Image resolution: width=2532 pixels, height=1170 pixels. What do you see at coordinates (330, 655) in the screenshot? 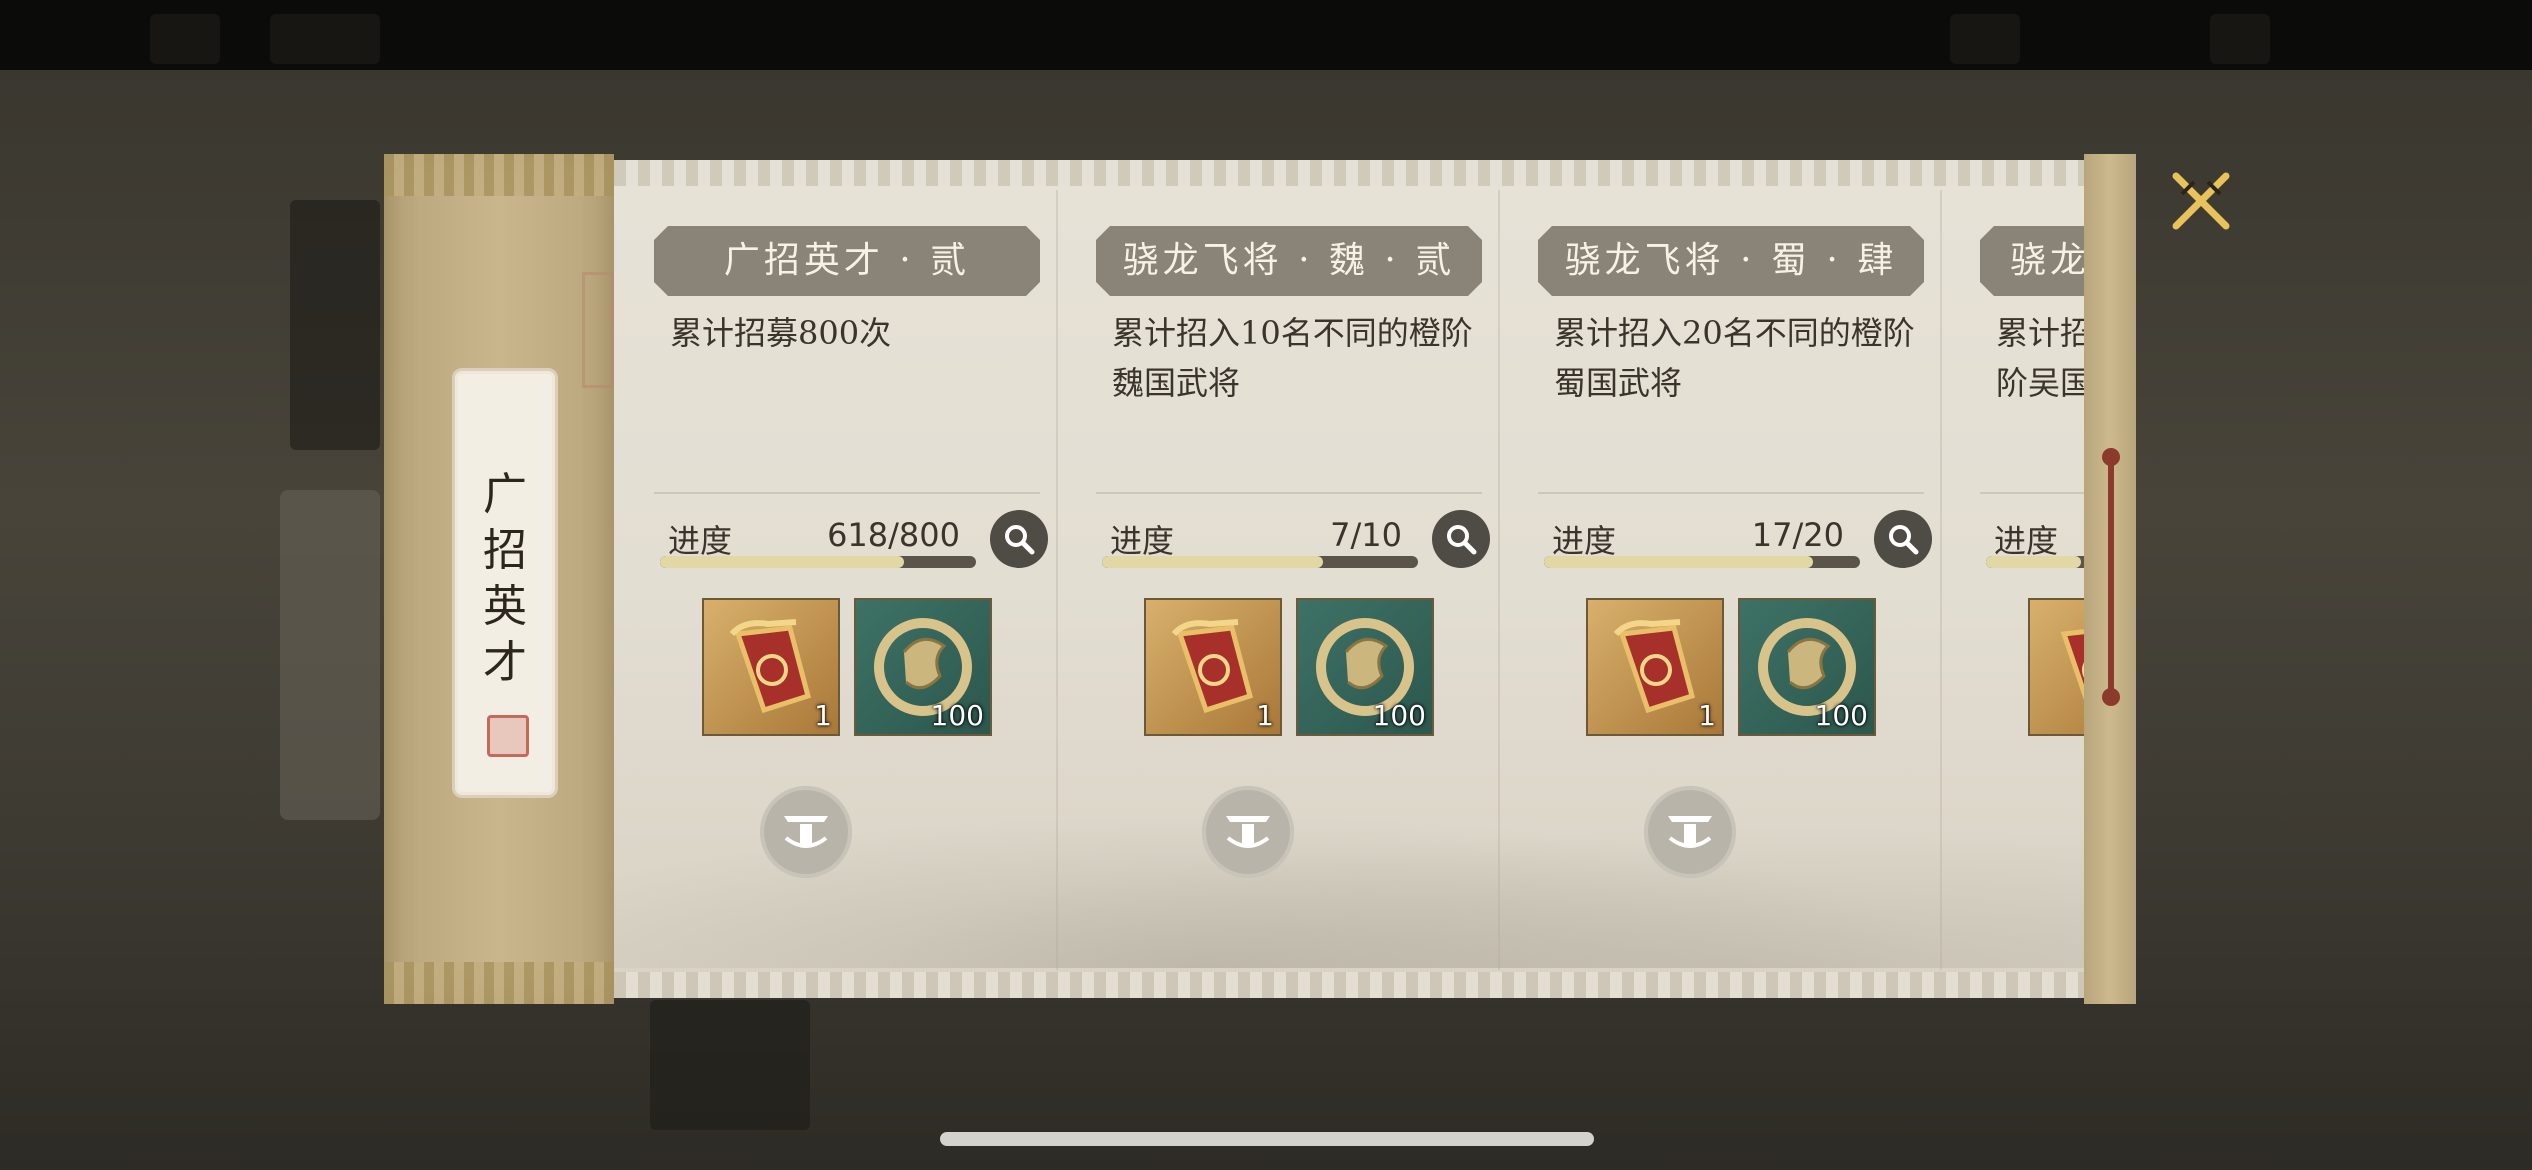
I see `background-card` at bounding box center [330, 655].